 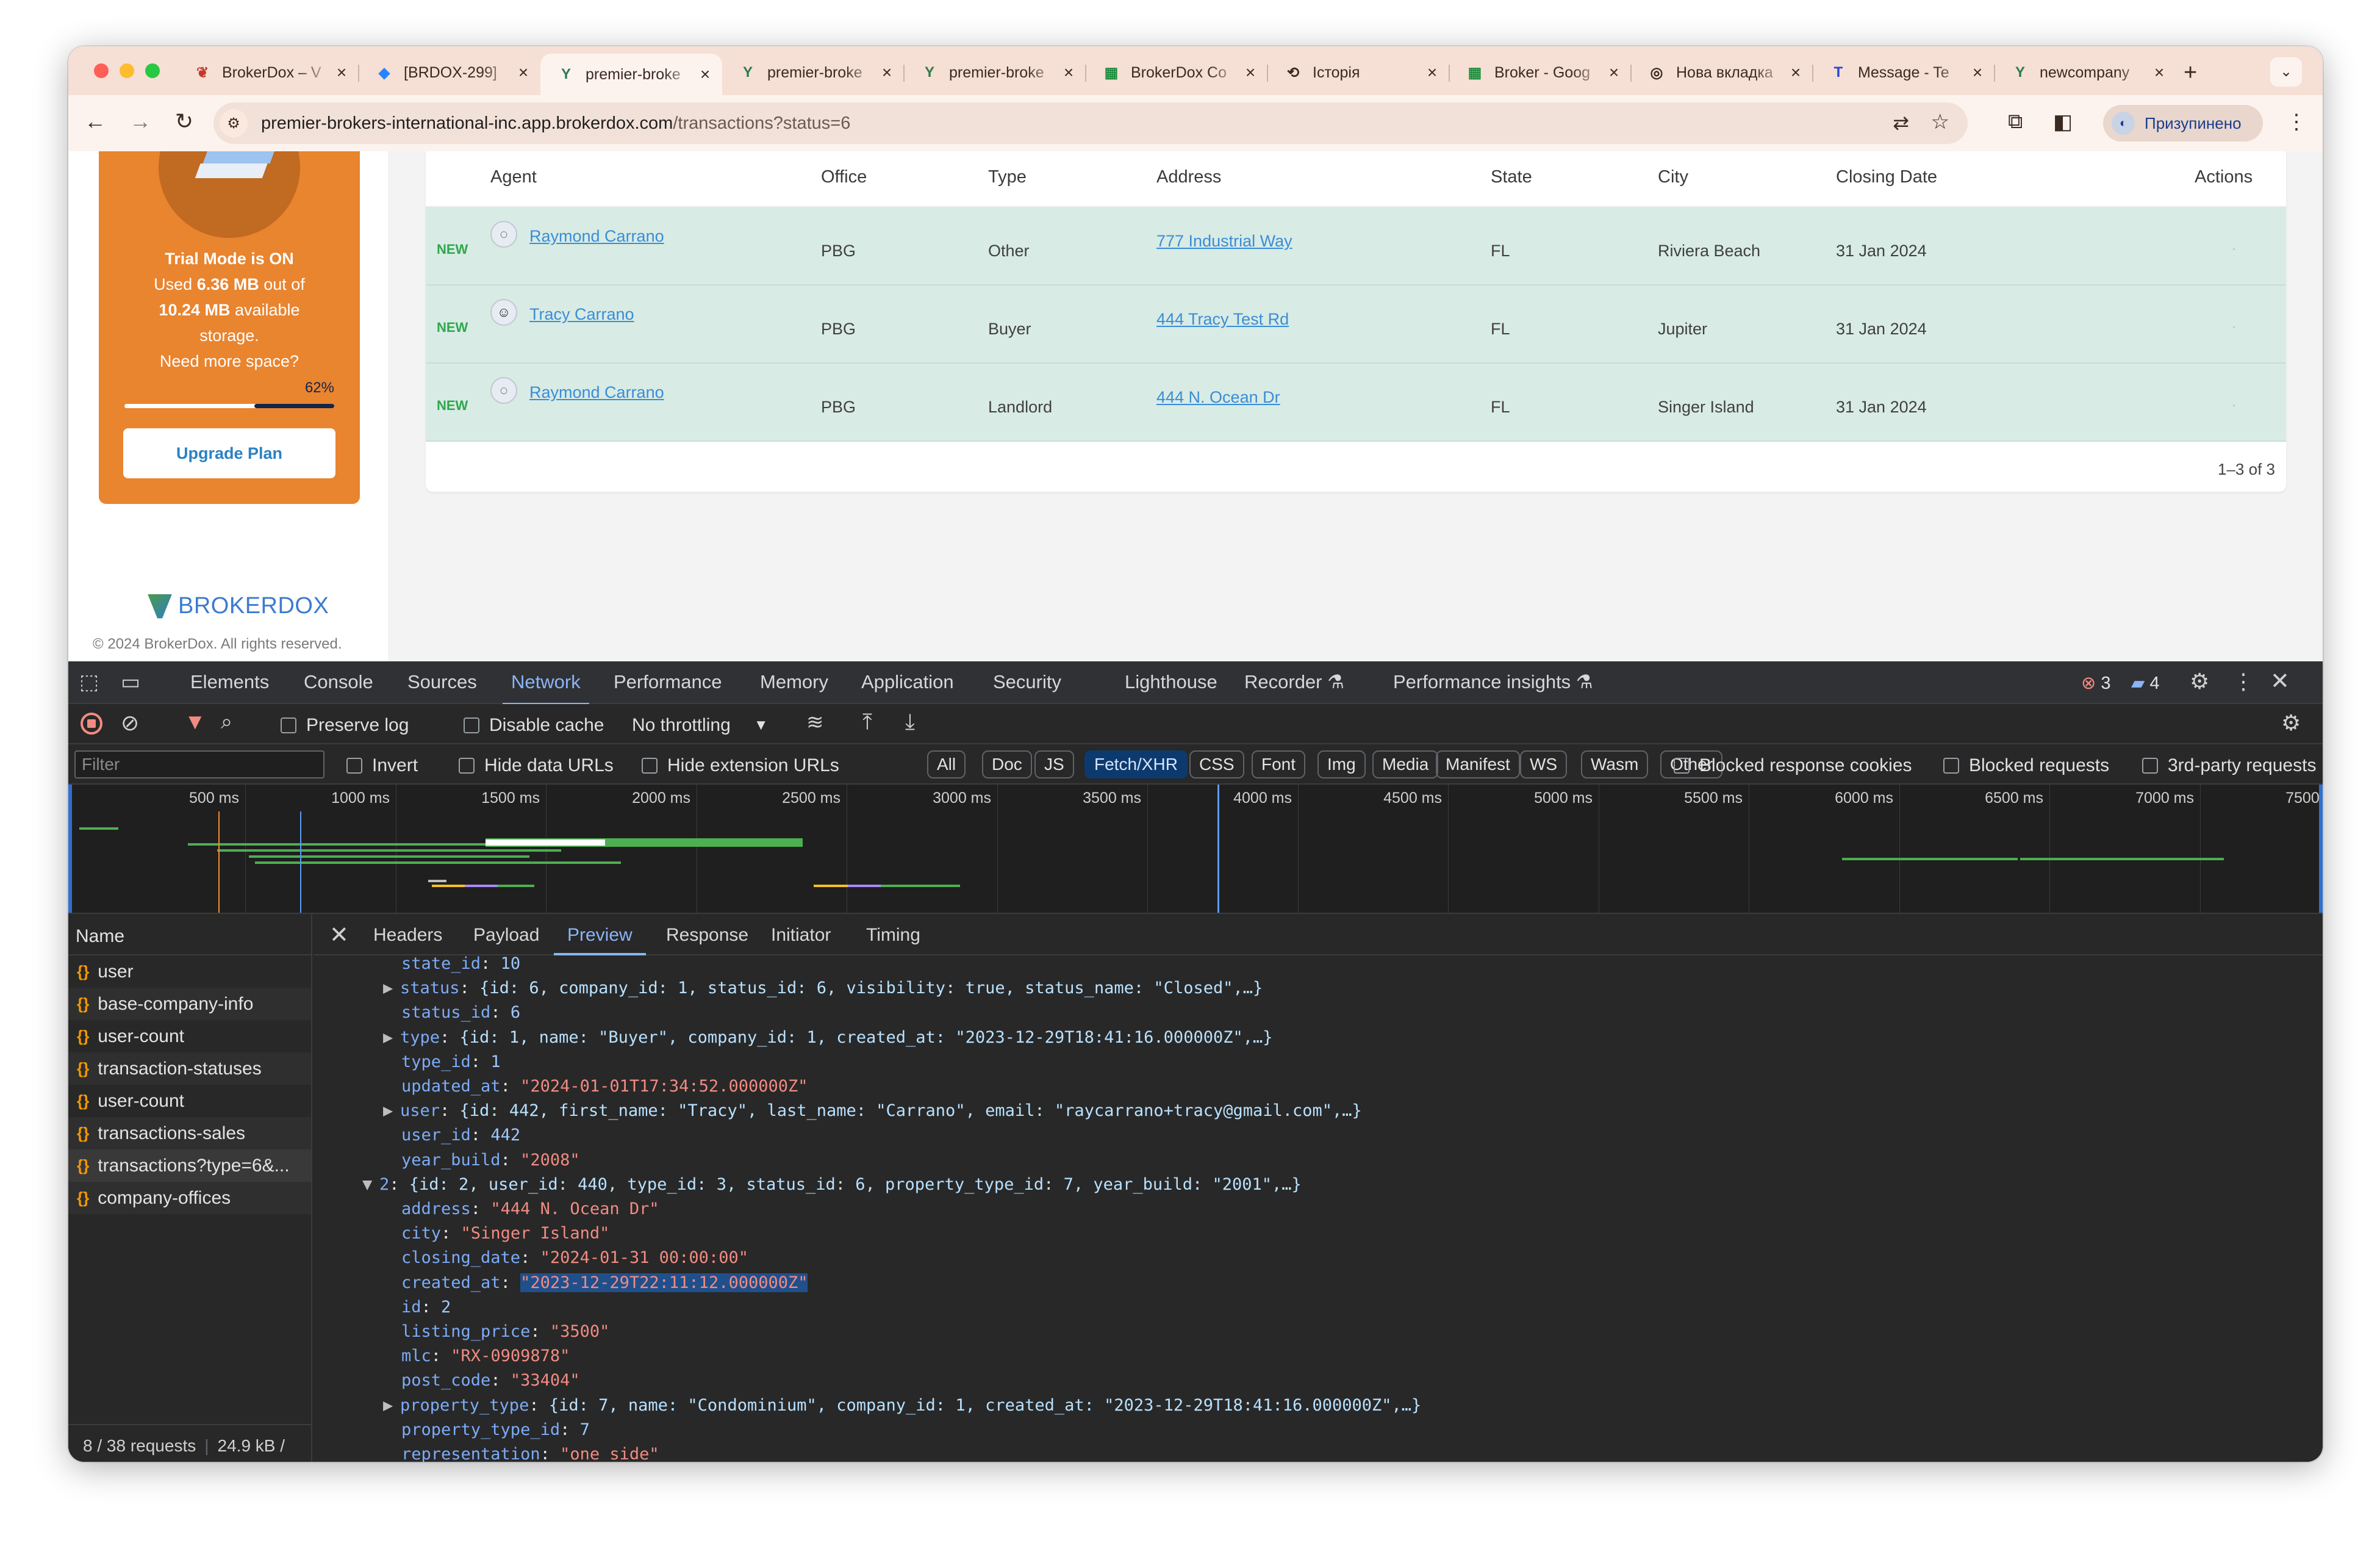 What do you see at coordinates (2015, 122) in the screenshot?
I see `extensions-icon: ⧉` at bounding box center [2015, 122].